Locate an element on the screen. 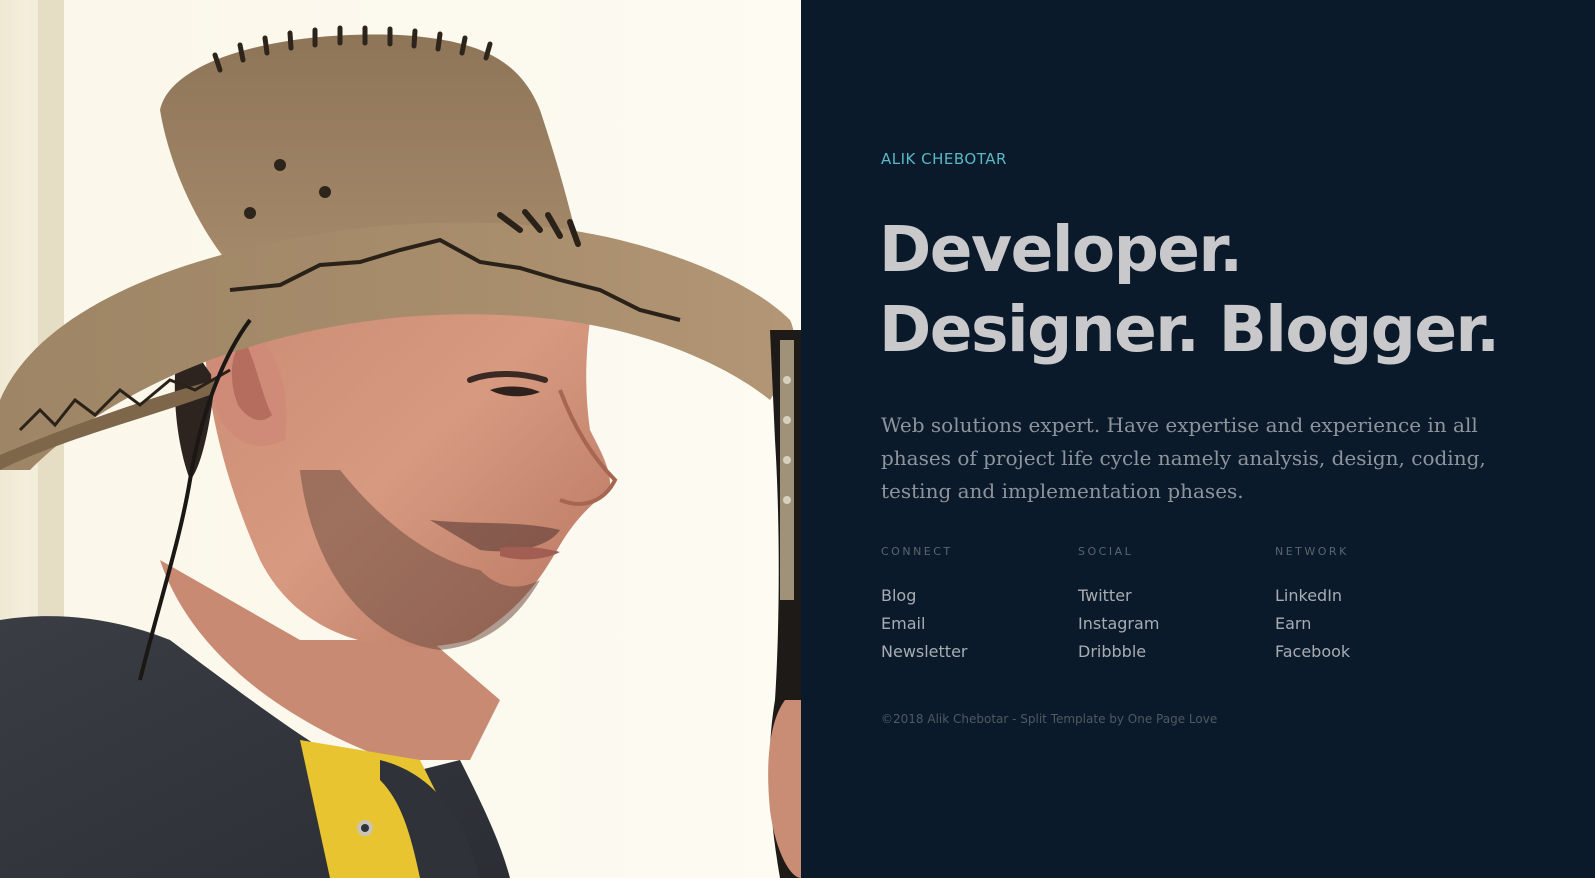 Image resolution: width=1595 pixels, height=878 pixels. instagram-link: Instagram is located at coordinates (1118, 623).